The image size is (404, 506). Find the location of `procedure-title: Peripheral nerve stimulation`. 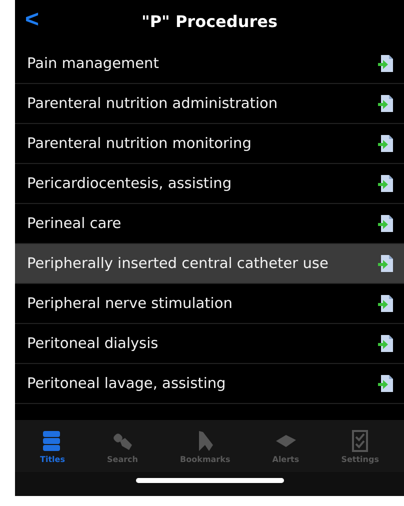

procedure-title: Peripheral nerve stimulation is located at coordinates (129, 304).